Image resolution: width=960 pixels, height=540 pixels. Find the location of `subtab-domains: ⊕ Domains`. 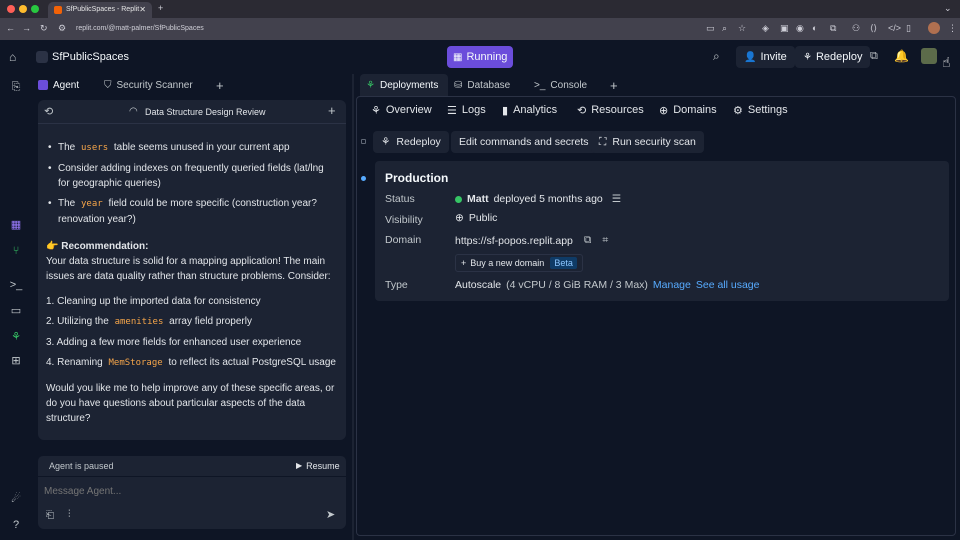

subtab-domains: ⊕ Domains is located at coordinates (688, 110).